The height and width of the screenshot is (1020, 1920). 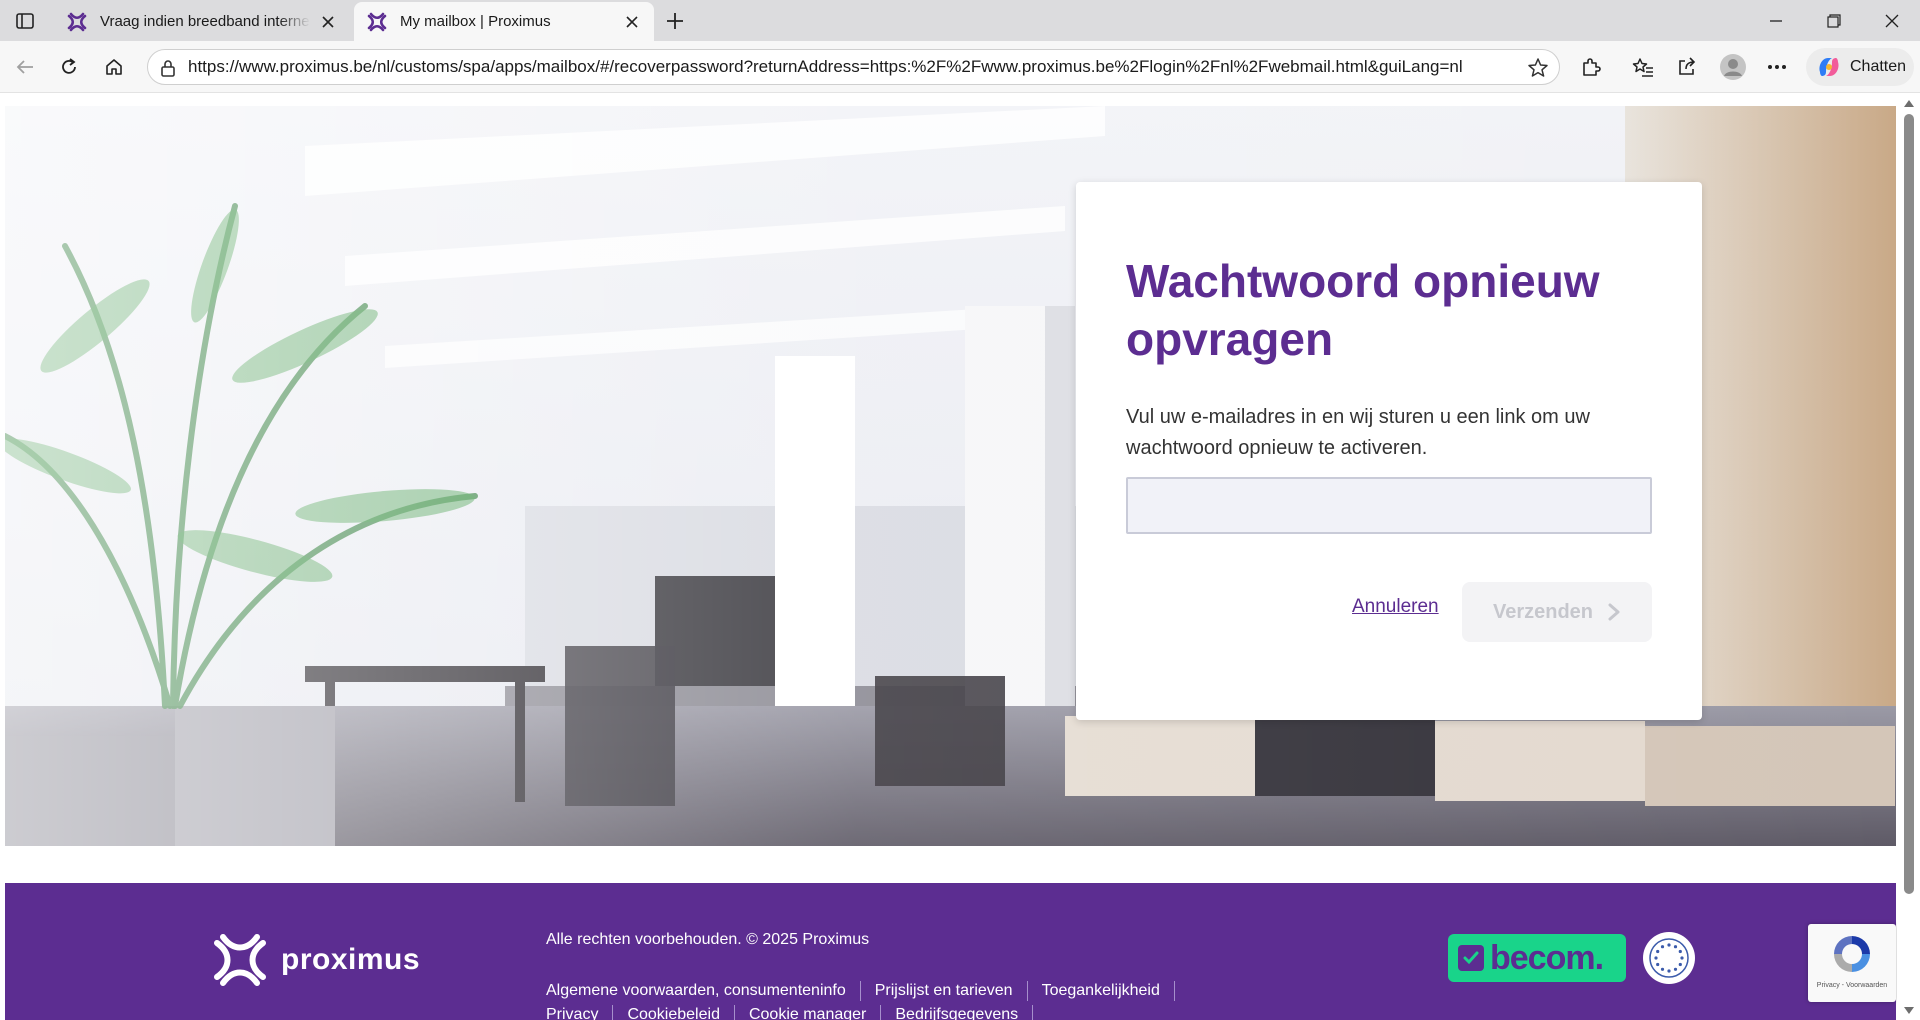 I want to click on avatar-icon, so click(x=1733, y=67).